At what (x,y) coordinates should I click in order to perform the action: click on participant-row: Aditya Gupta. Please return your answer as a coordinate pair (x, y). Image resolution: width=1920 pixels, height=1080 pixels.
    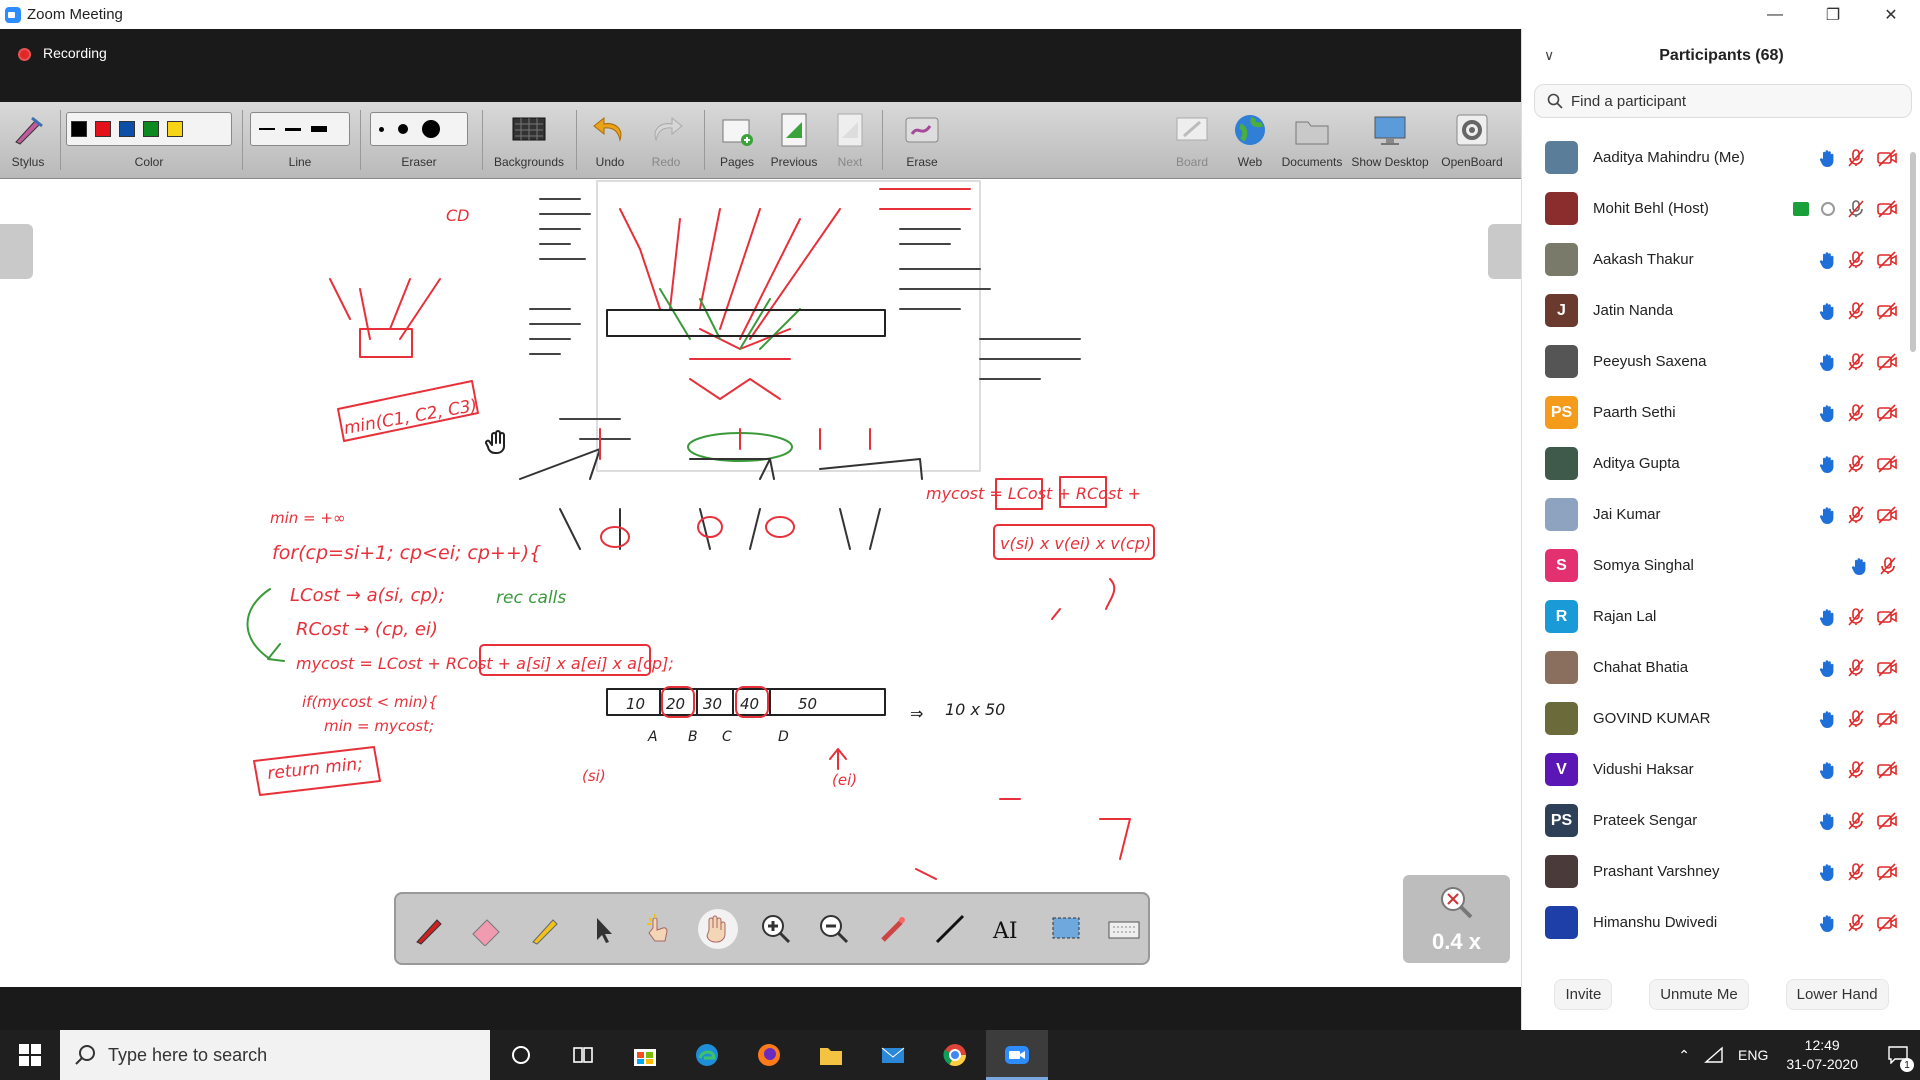
    Looking at the image, I should click on (1714, 463).